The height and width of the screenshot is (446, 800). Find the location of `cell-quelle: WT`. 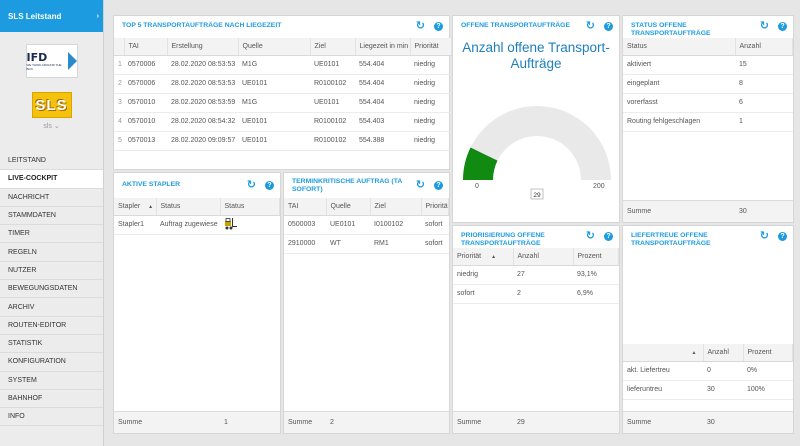

cell-quelle: WT is located at coordinates (348, 244).